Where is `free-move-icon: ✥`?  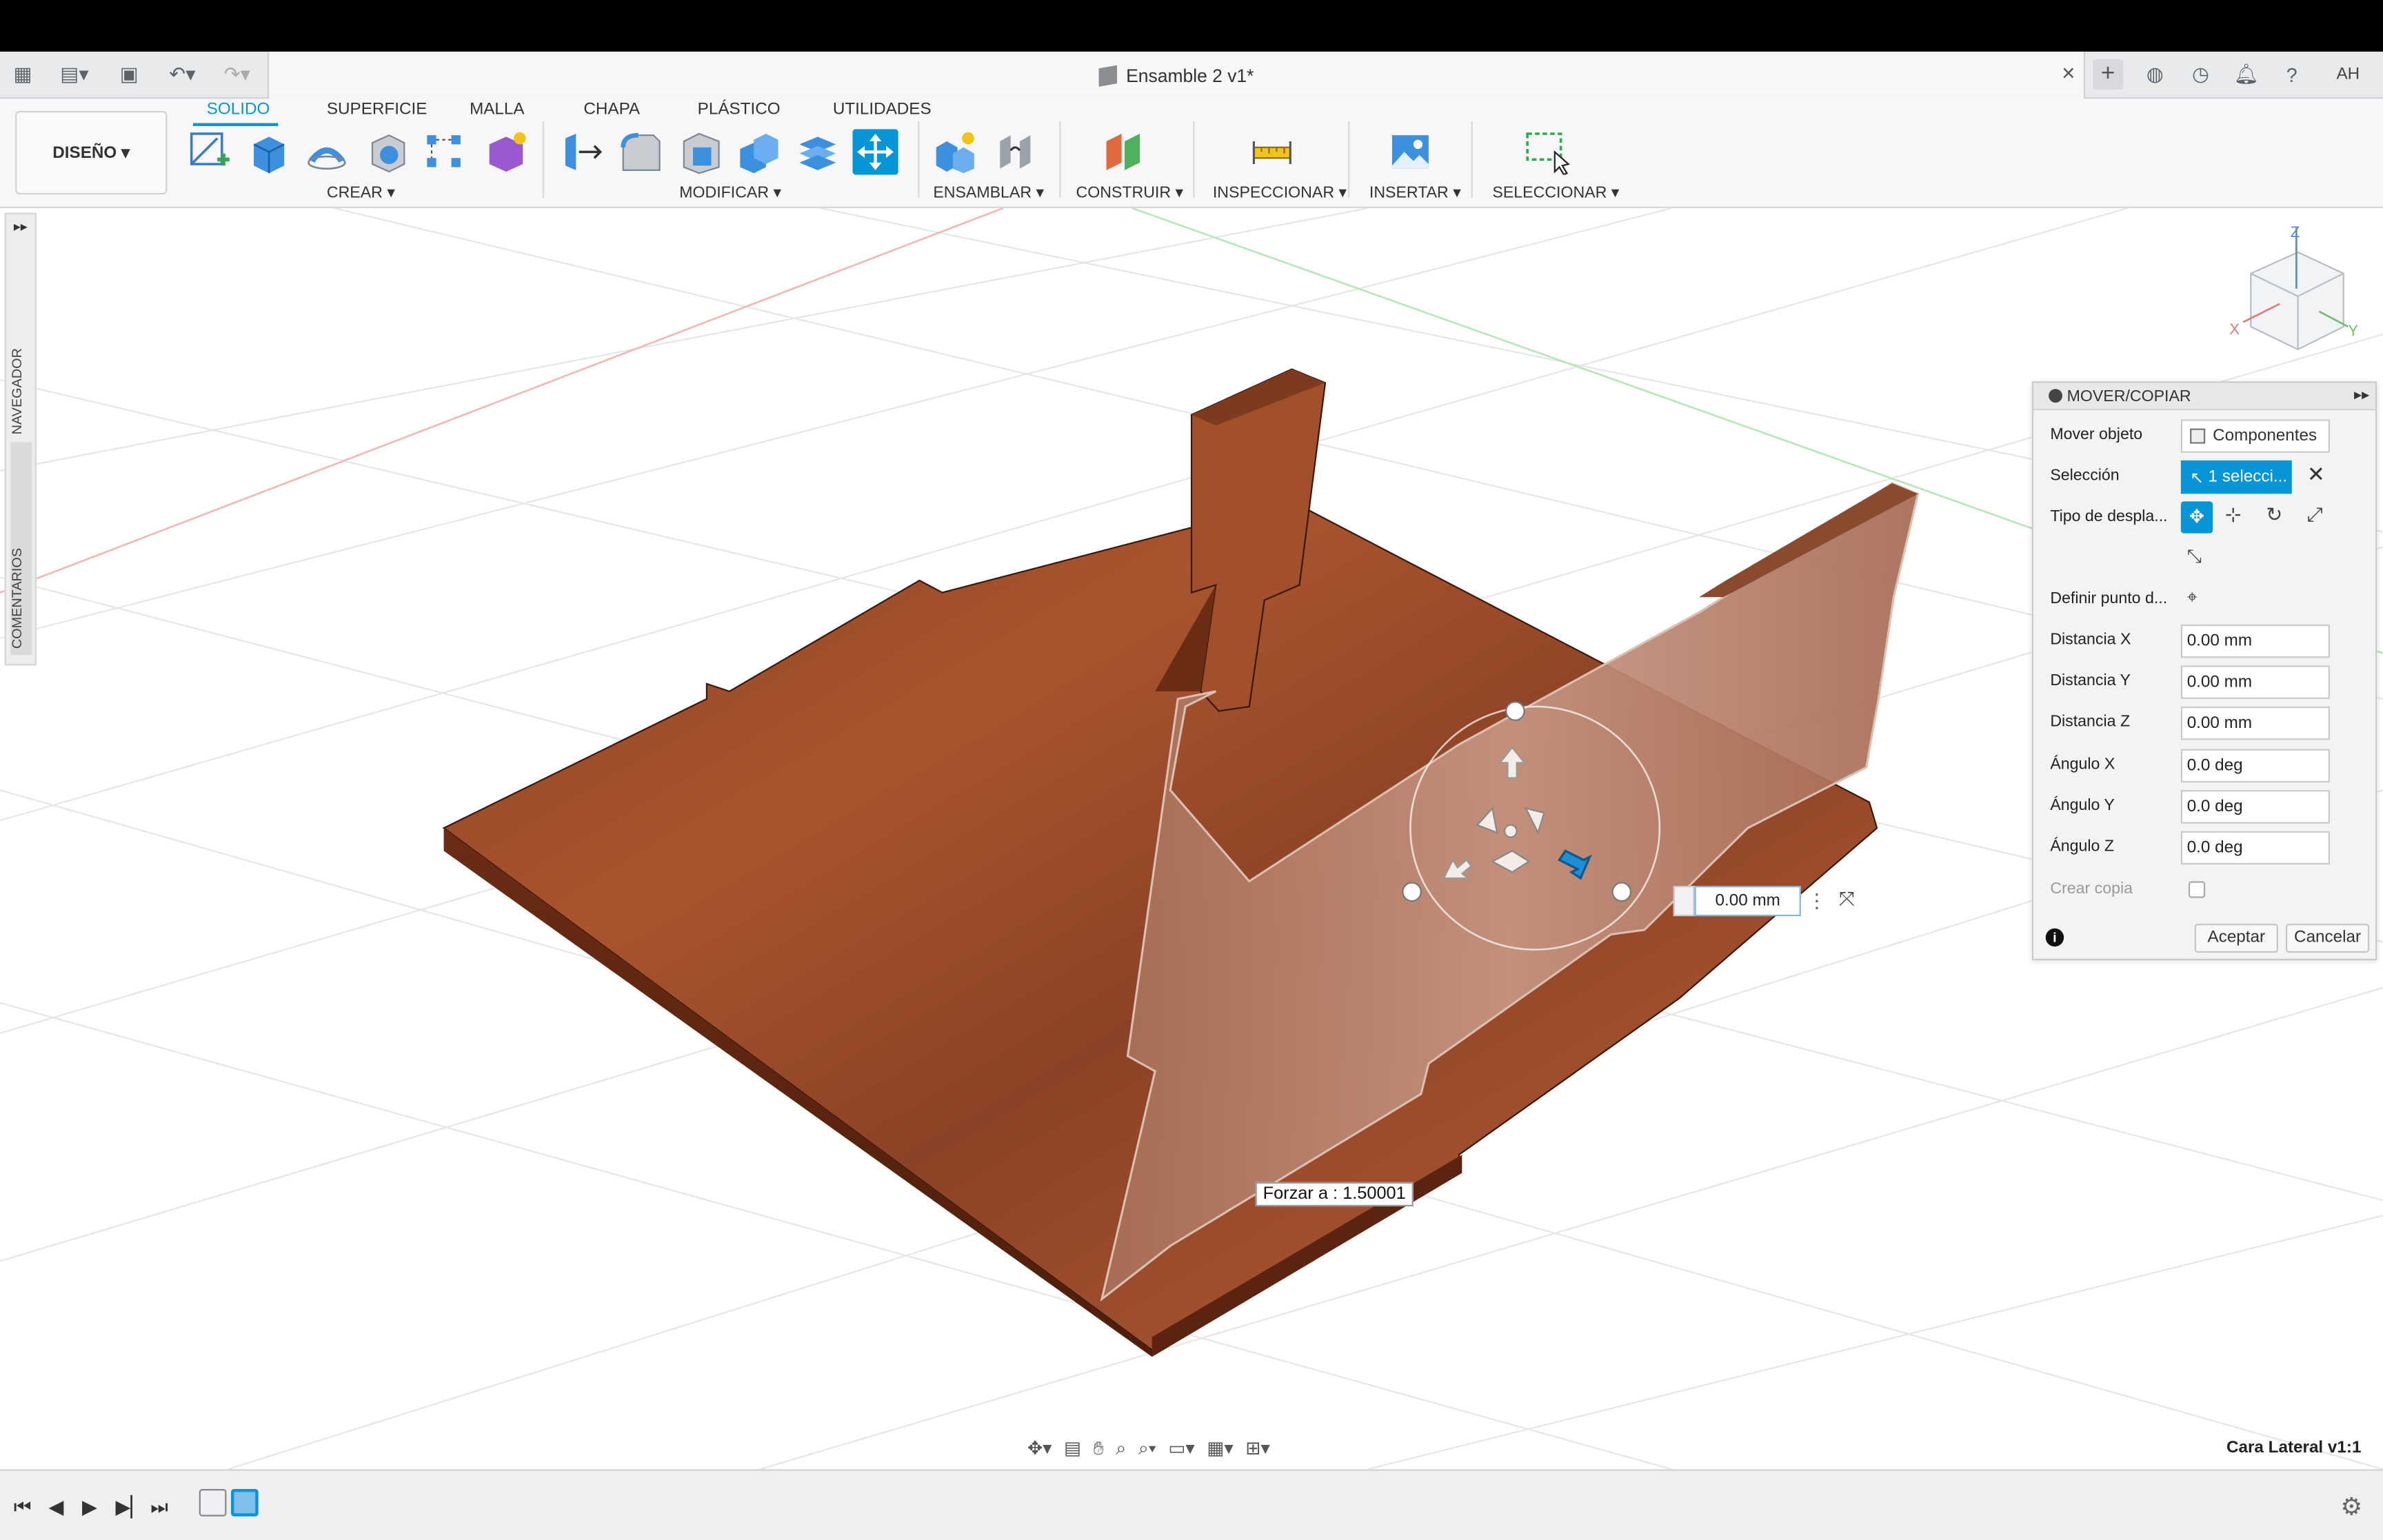 free-move-icon: ✥ is located at coordinates (2196, 517).